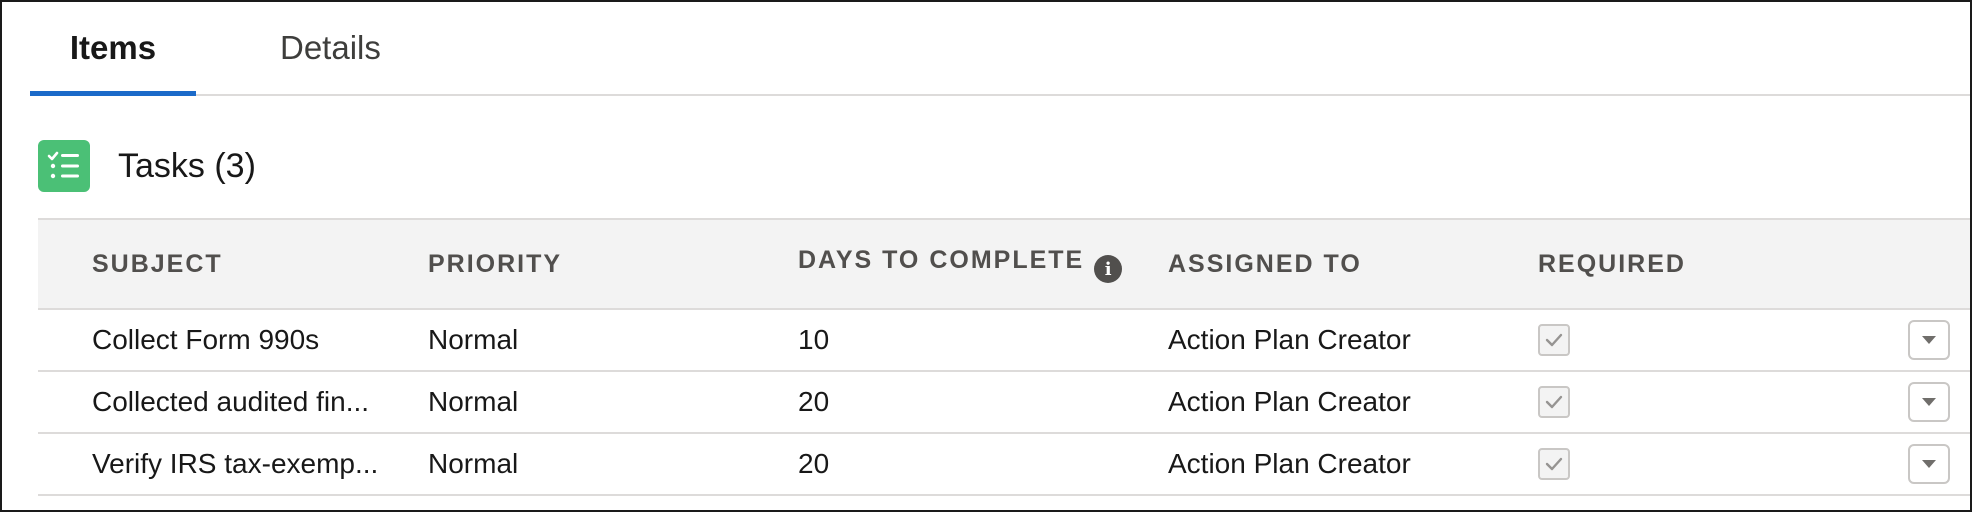 This screenshot has height=512, width=1972. Describe the element at coordinates (187, 165) in the screenshot. I see `section-title: Tasks (3)` at that location.